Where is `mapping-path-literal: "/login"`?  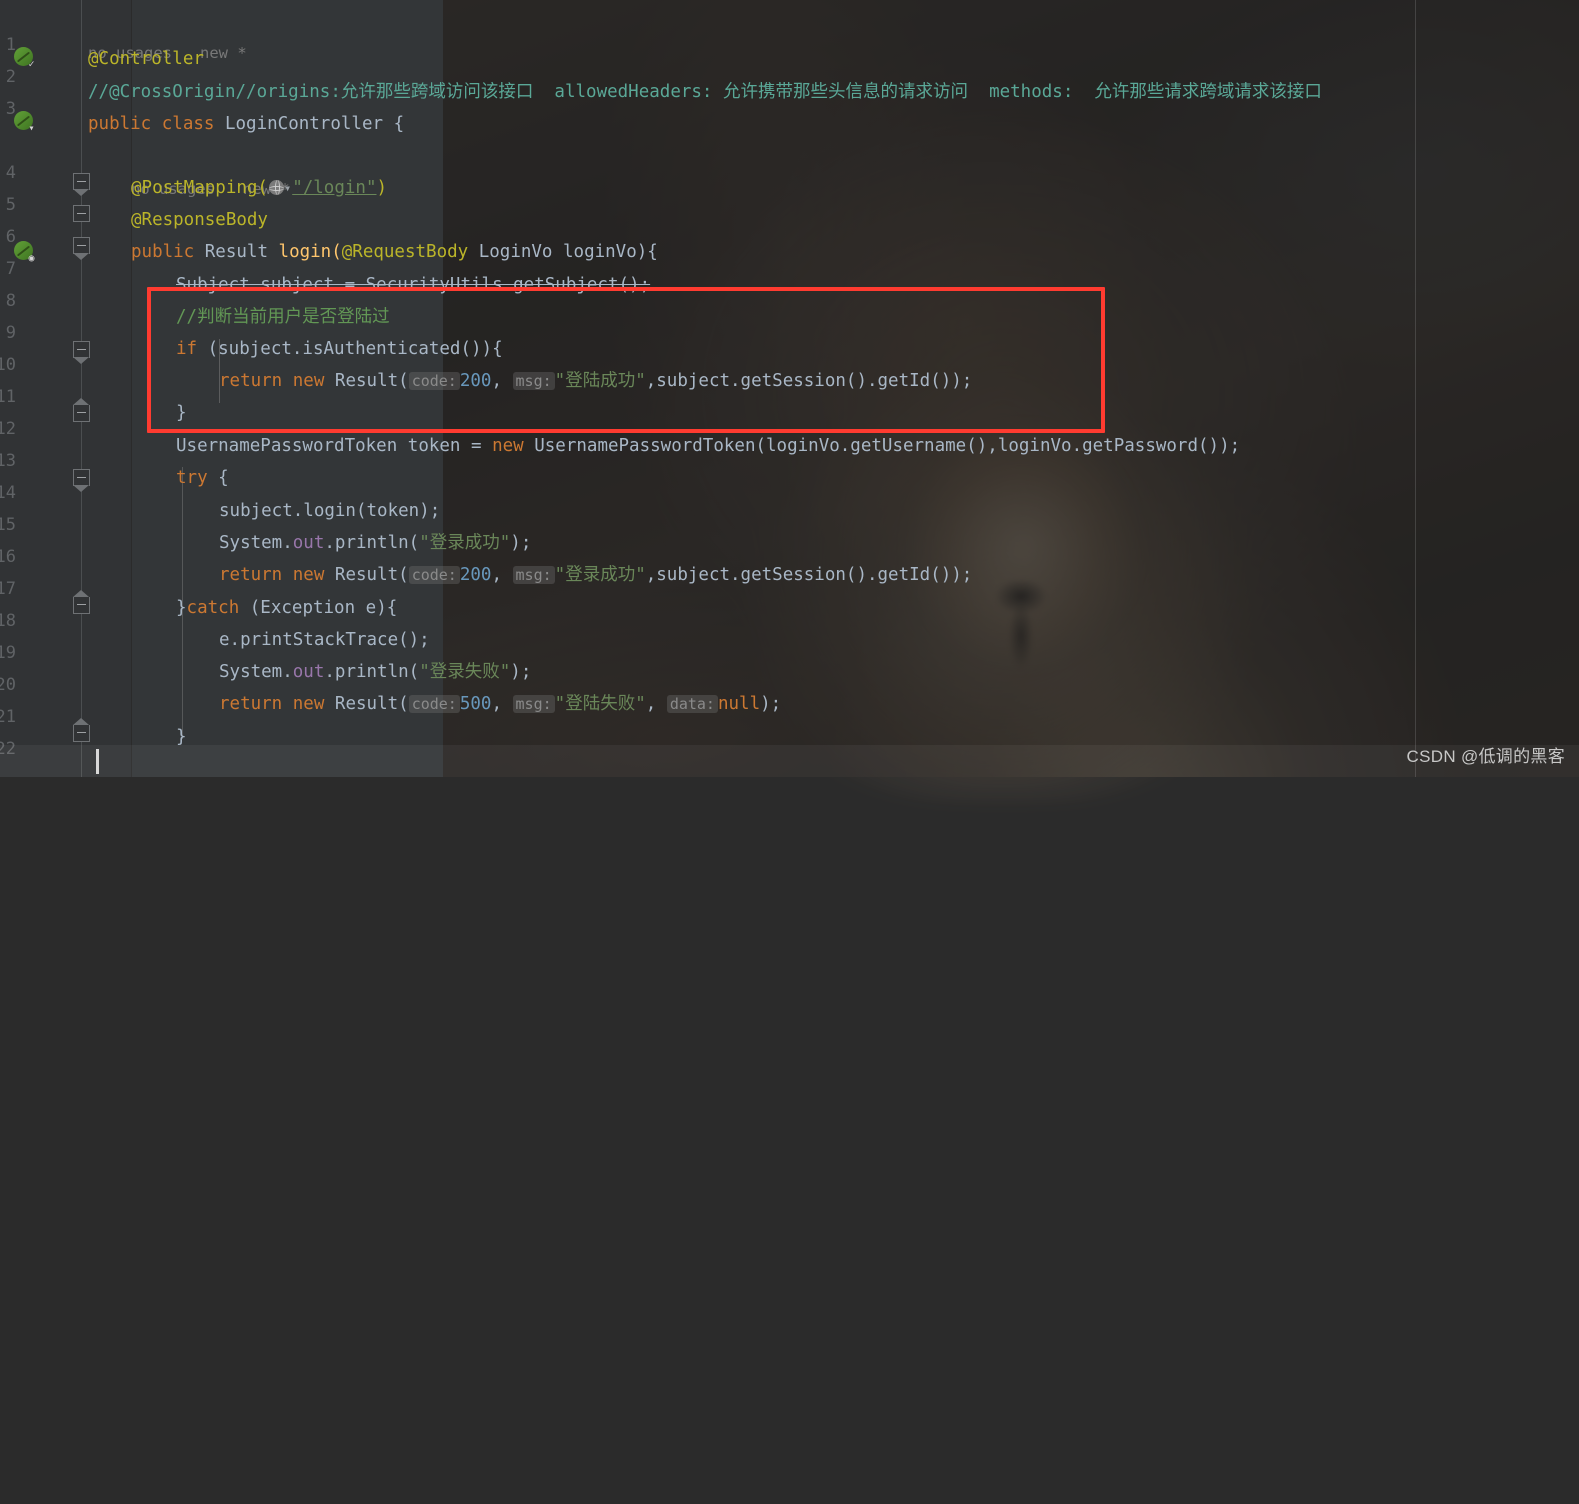
mapping-path-literal: "/login" is located at coordinates (334, 188).